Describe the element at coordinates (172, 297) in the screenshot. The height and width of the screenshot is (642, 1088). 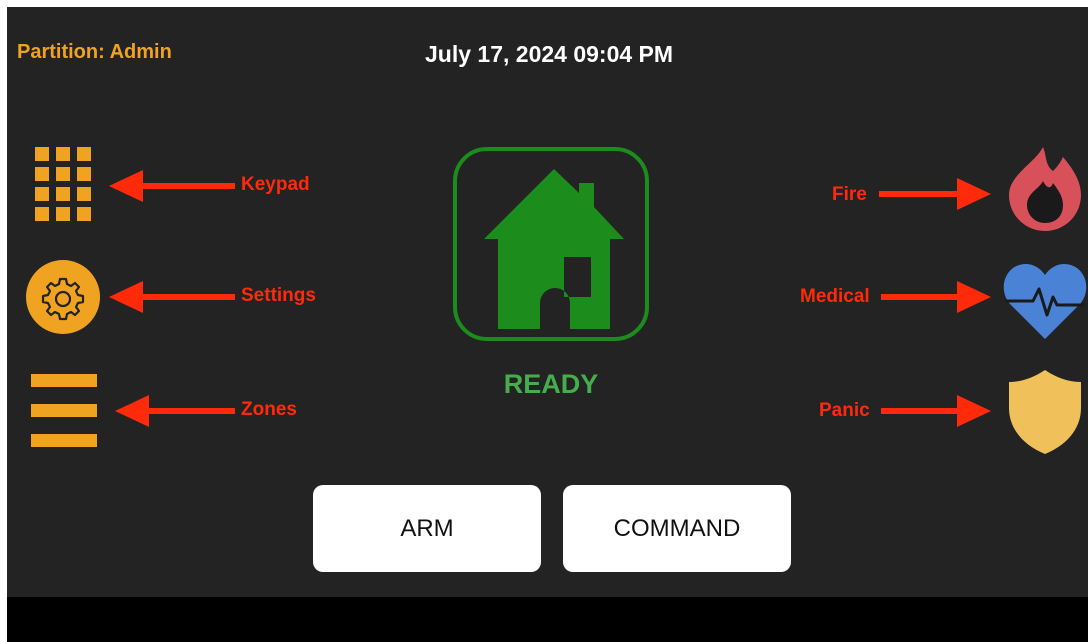
I see `settings-arrow` at that location.